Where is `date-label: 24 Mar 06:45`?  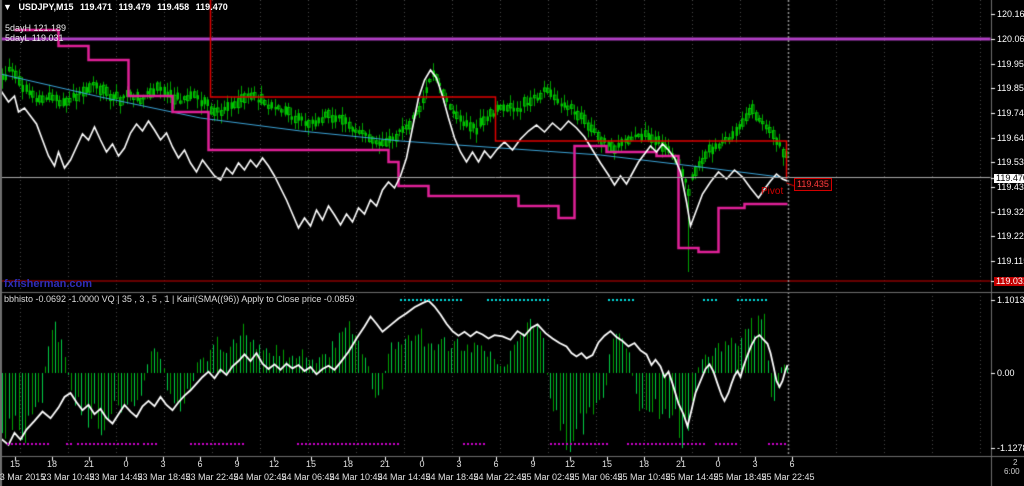 date-label: 24 Mar 06:45 is located at coordinates (308, 477).